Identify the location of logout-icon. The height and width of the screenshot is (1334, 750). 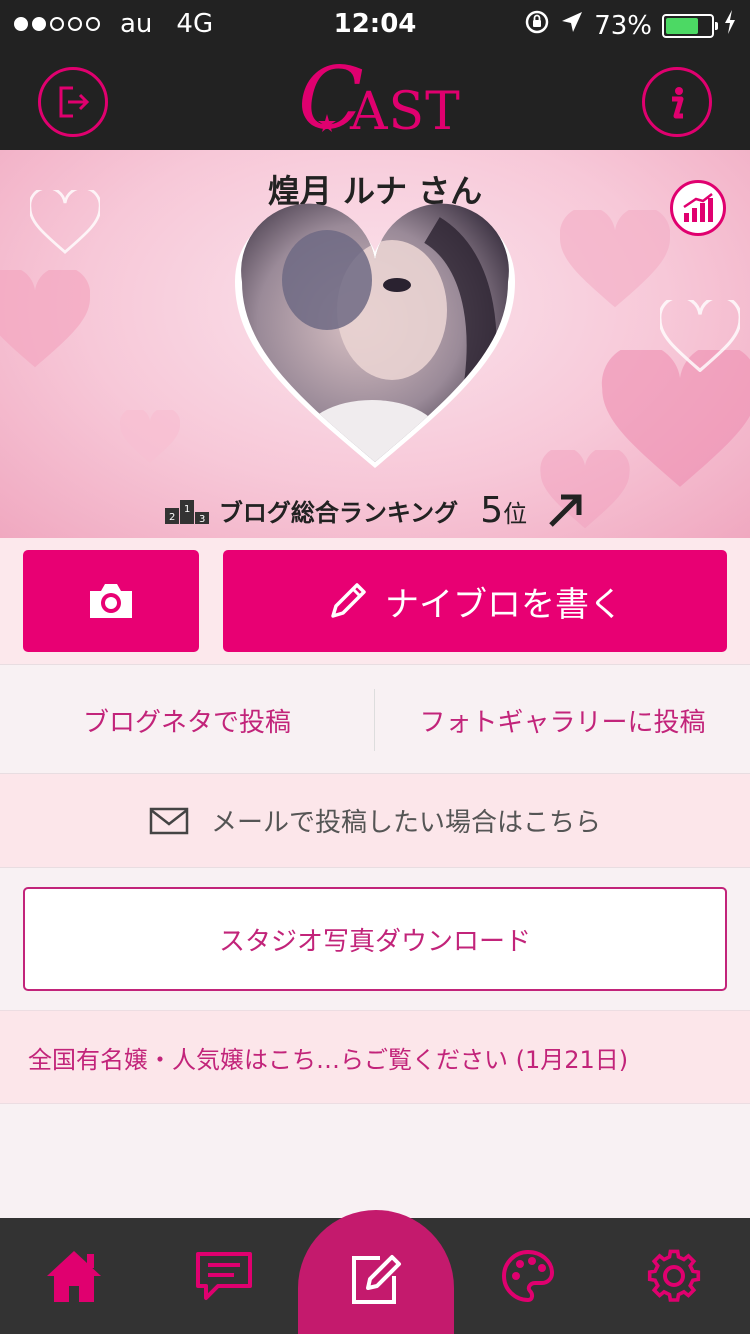
(74, 102).